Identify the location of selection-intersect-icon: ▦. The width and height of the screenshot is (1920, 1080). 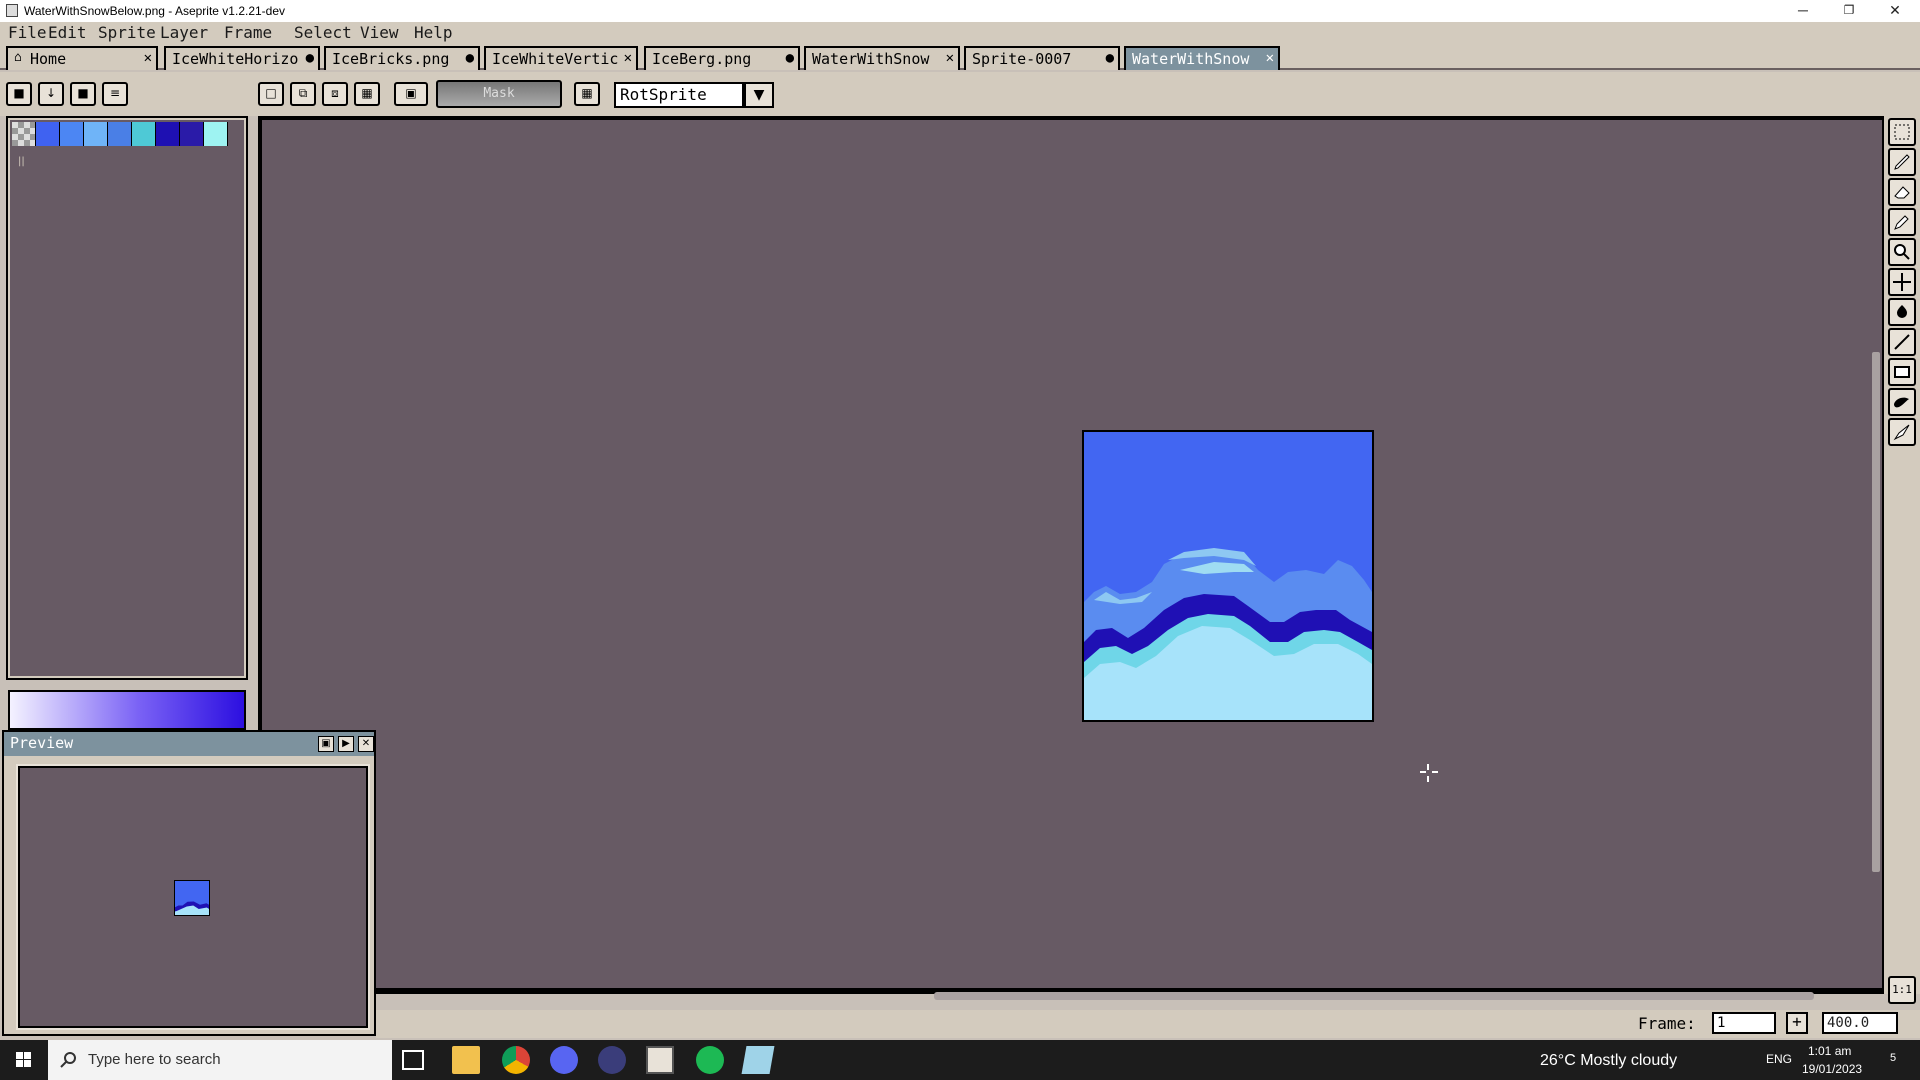
(367, 94).